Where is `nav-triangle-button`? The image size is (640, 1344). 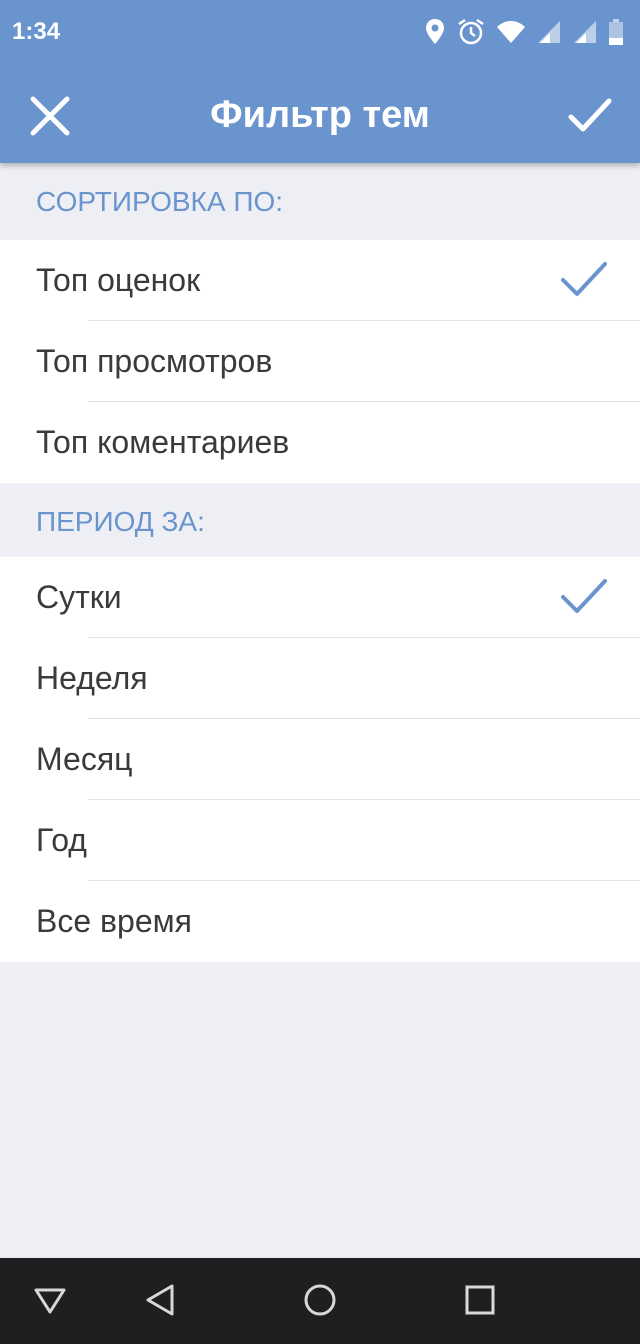
nav-triangle-button is located at coordinates (50, 1300).